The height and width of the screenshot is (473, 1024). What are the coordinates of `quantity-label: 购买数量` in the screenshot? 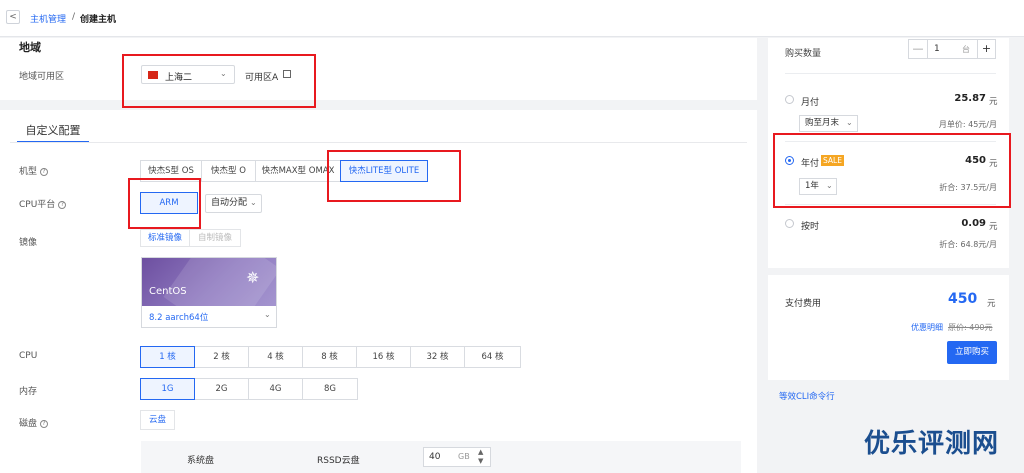 It's located at (803, 54).